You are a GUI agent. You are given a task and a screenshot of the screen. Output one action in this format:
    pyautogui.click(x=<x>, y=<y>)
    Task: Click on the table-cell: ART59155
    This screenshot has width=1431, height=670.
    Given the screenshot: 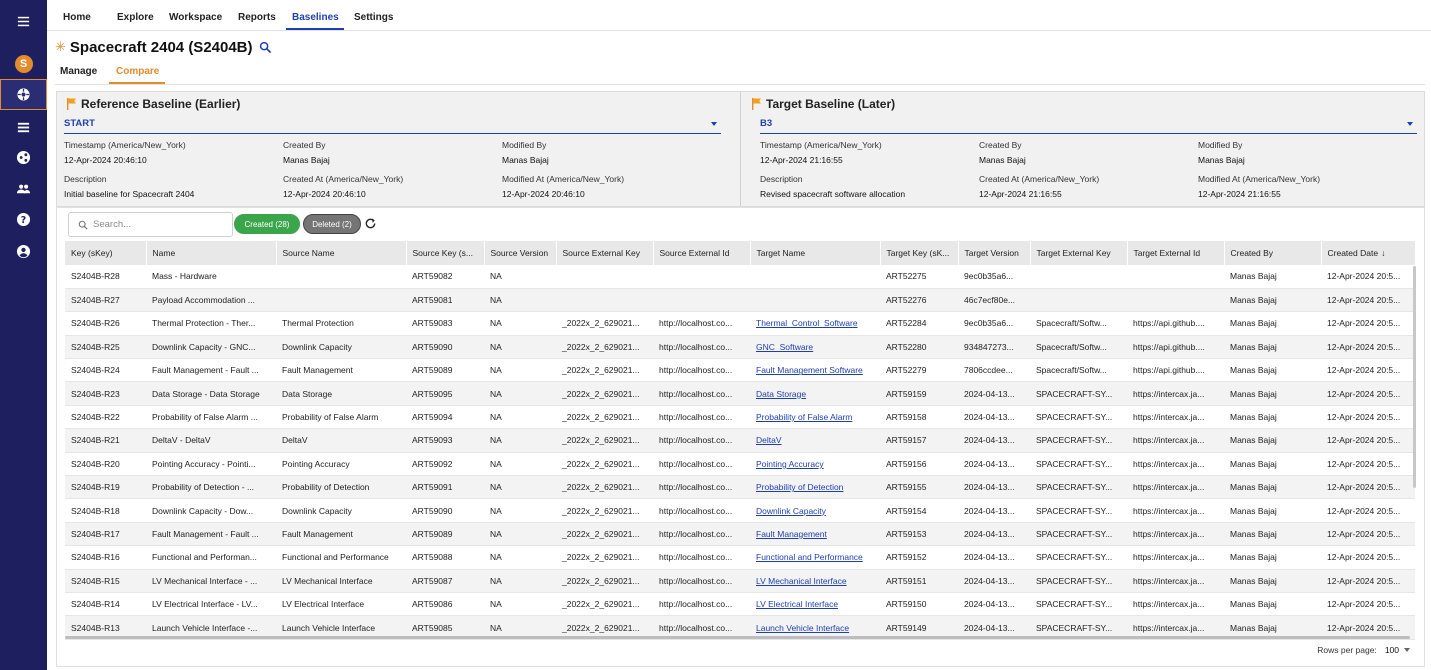 What is the action you would take?
    pyautogui.click(x=919, y=487)
    